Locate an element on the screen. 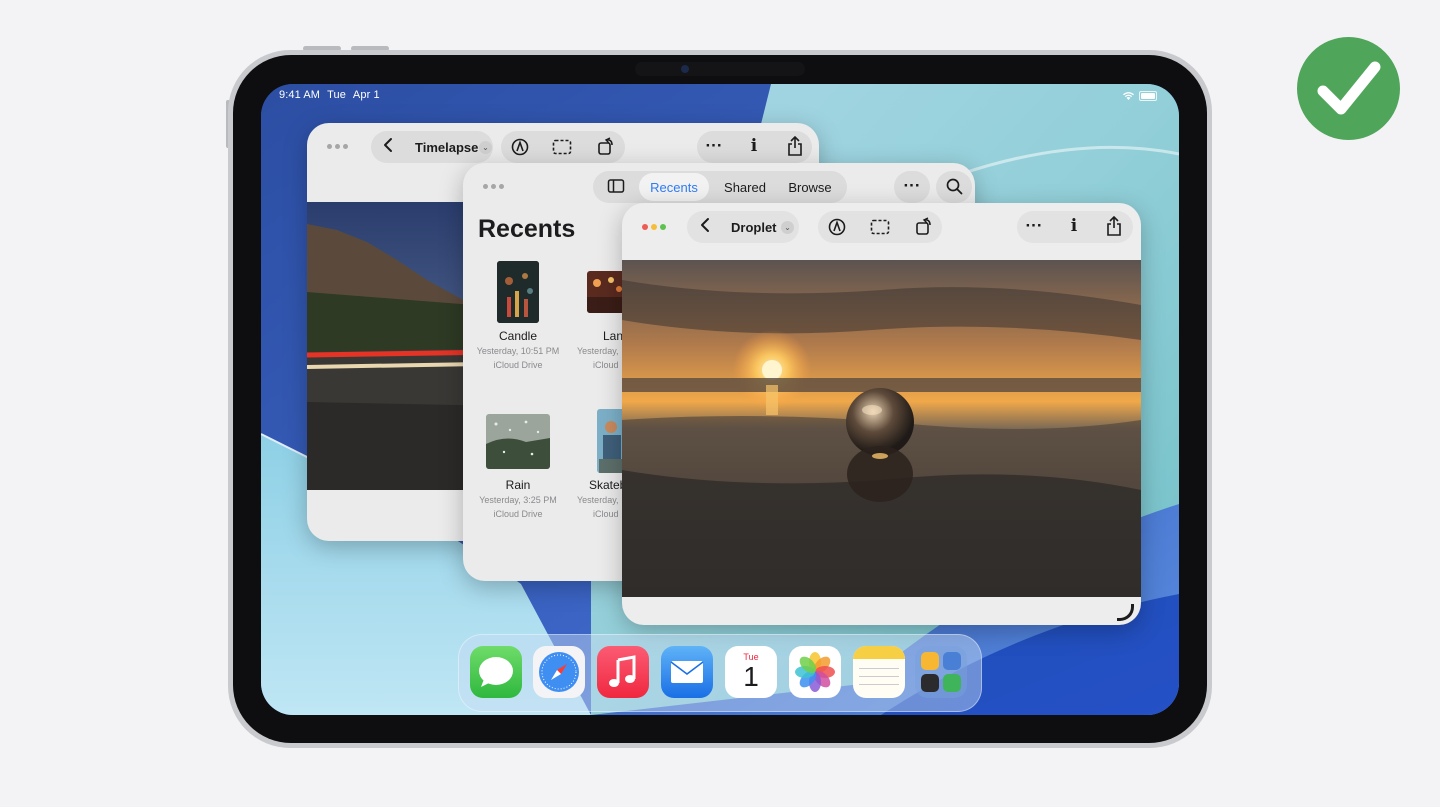  notes-app-icon is located at coordinates (879, 672).